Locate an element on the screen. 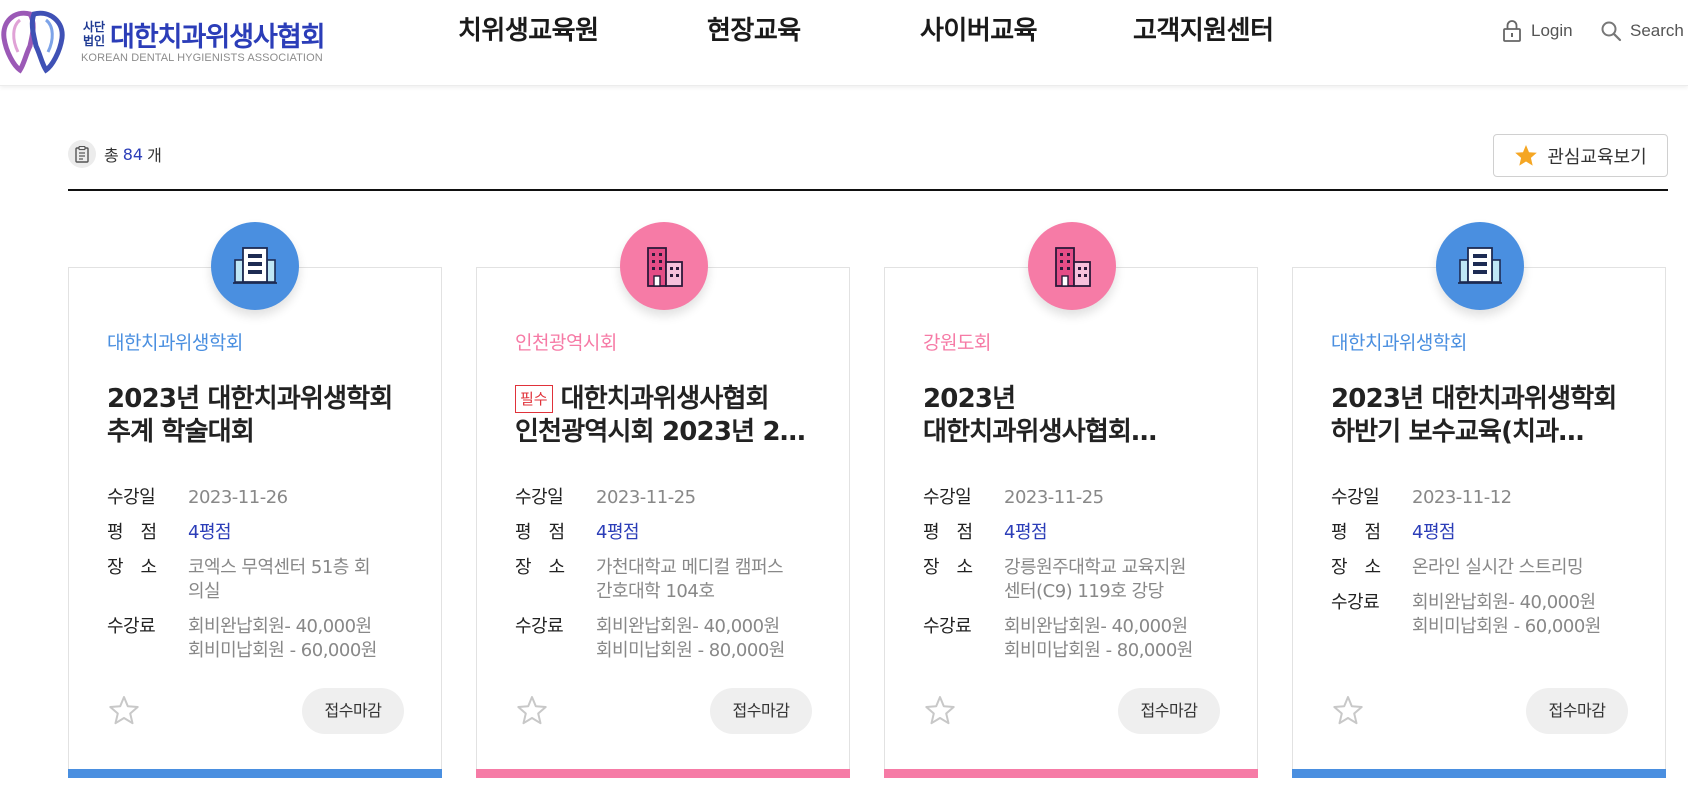 This screenshot has height=790, width=1688. card-organization: 강원도회 is located at coordinates (957, 343).